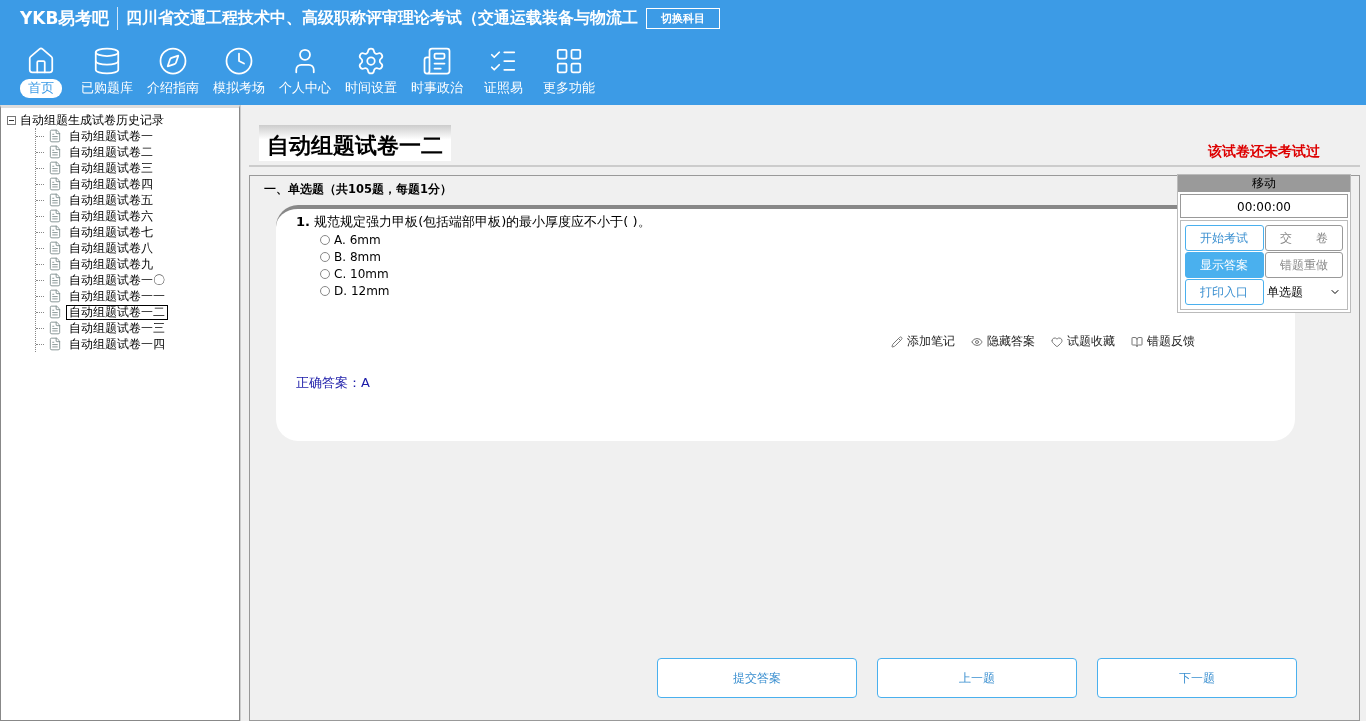 The image size is (1366, 721). I want to click on tree-item: 自动组题试卷一四, so click(117, 344).